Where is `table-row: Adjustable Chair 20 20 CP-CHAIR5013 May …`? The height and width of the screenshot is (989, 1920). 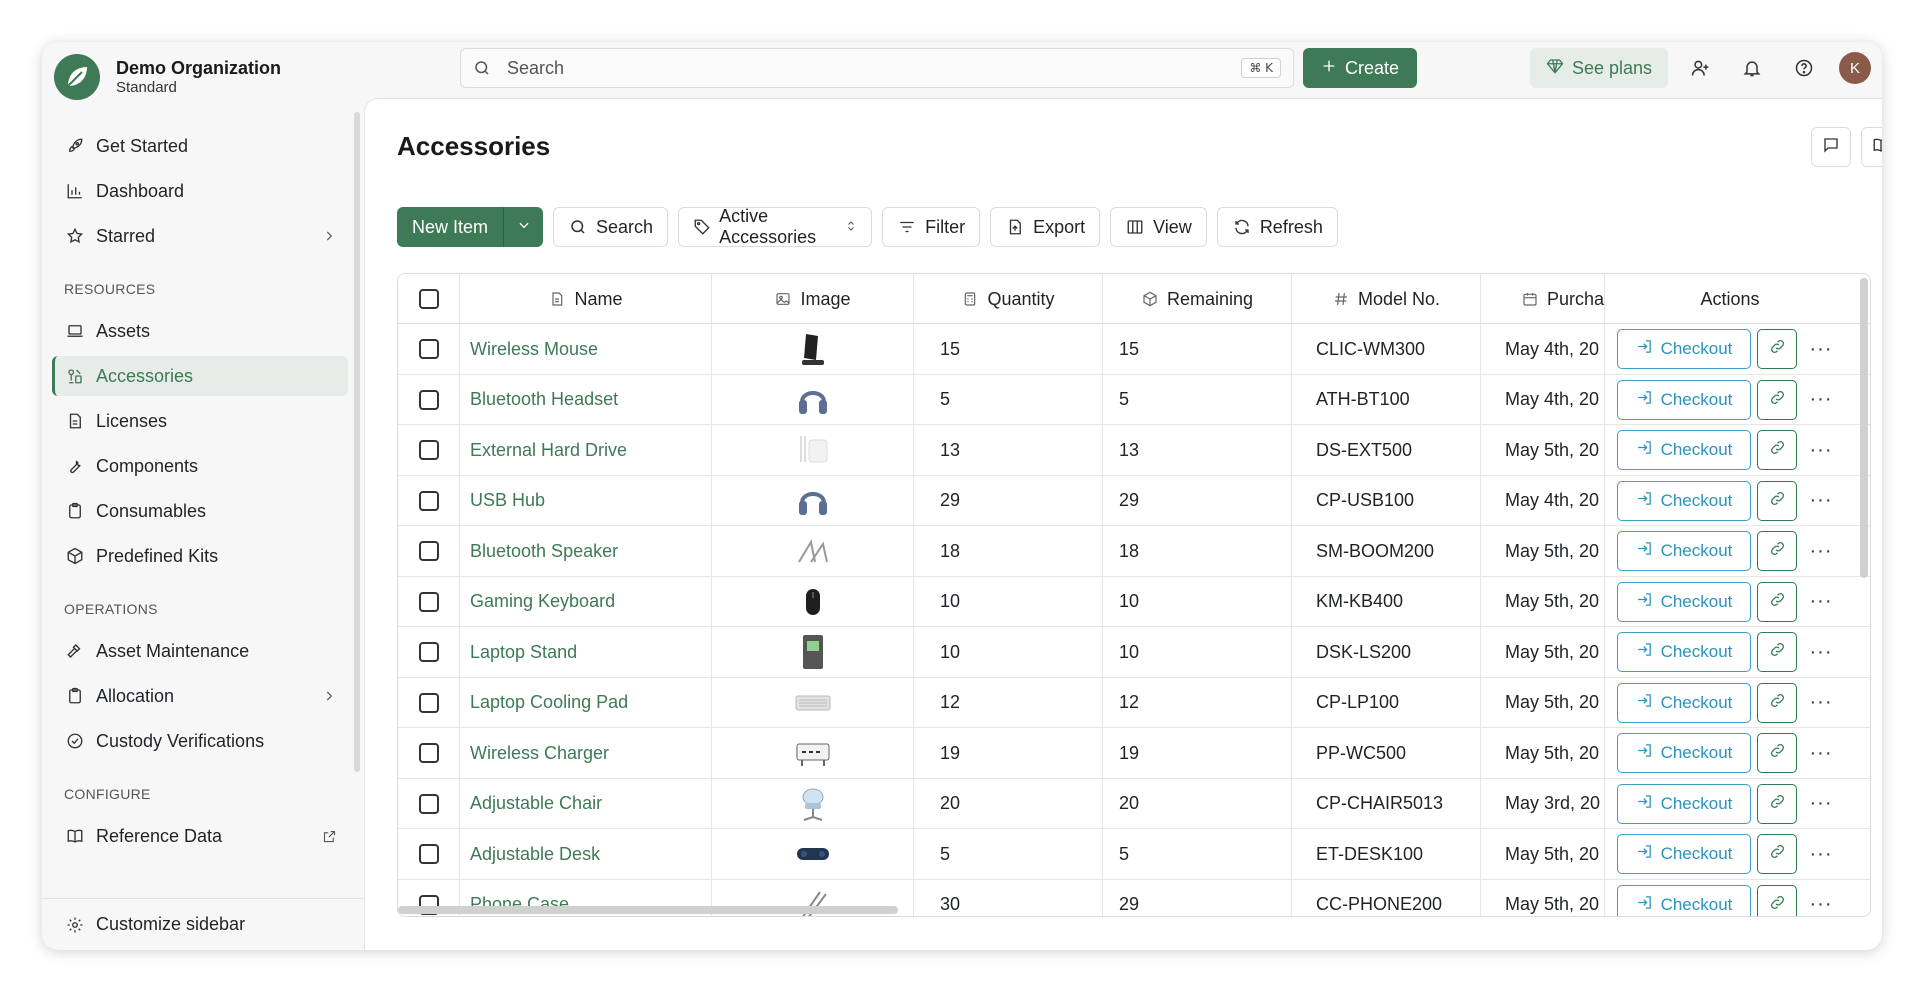
table-row: Adjustable Chair 20 20 CP-CHAIR5013 May … is located at coordinates (1134, 803).